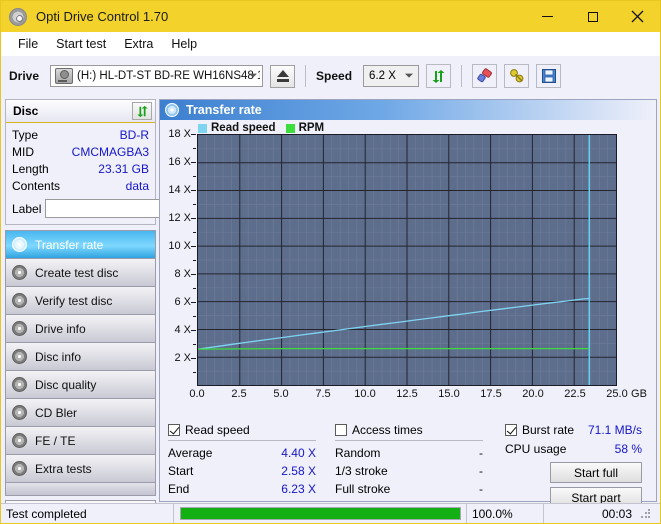  Describe the element at coordinates (182, 302) in the screenshot. I see `y-tick-label: 6 X` at that location.